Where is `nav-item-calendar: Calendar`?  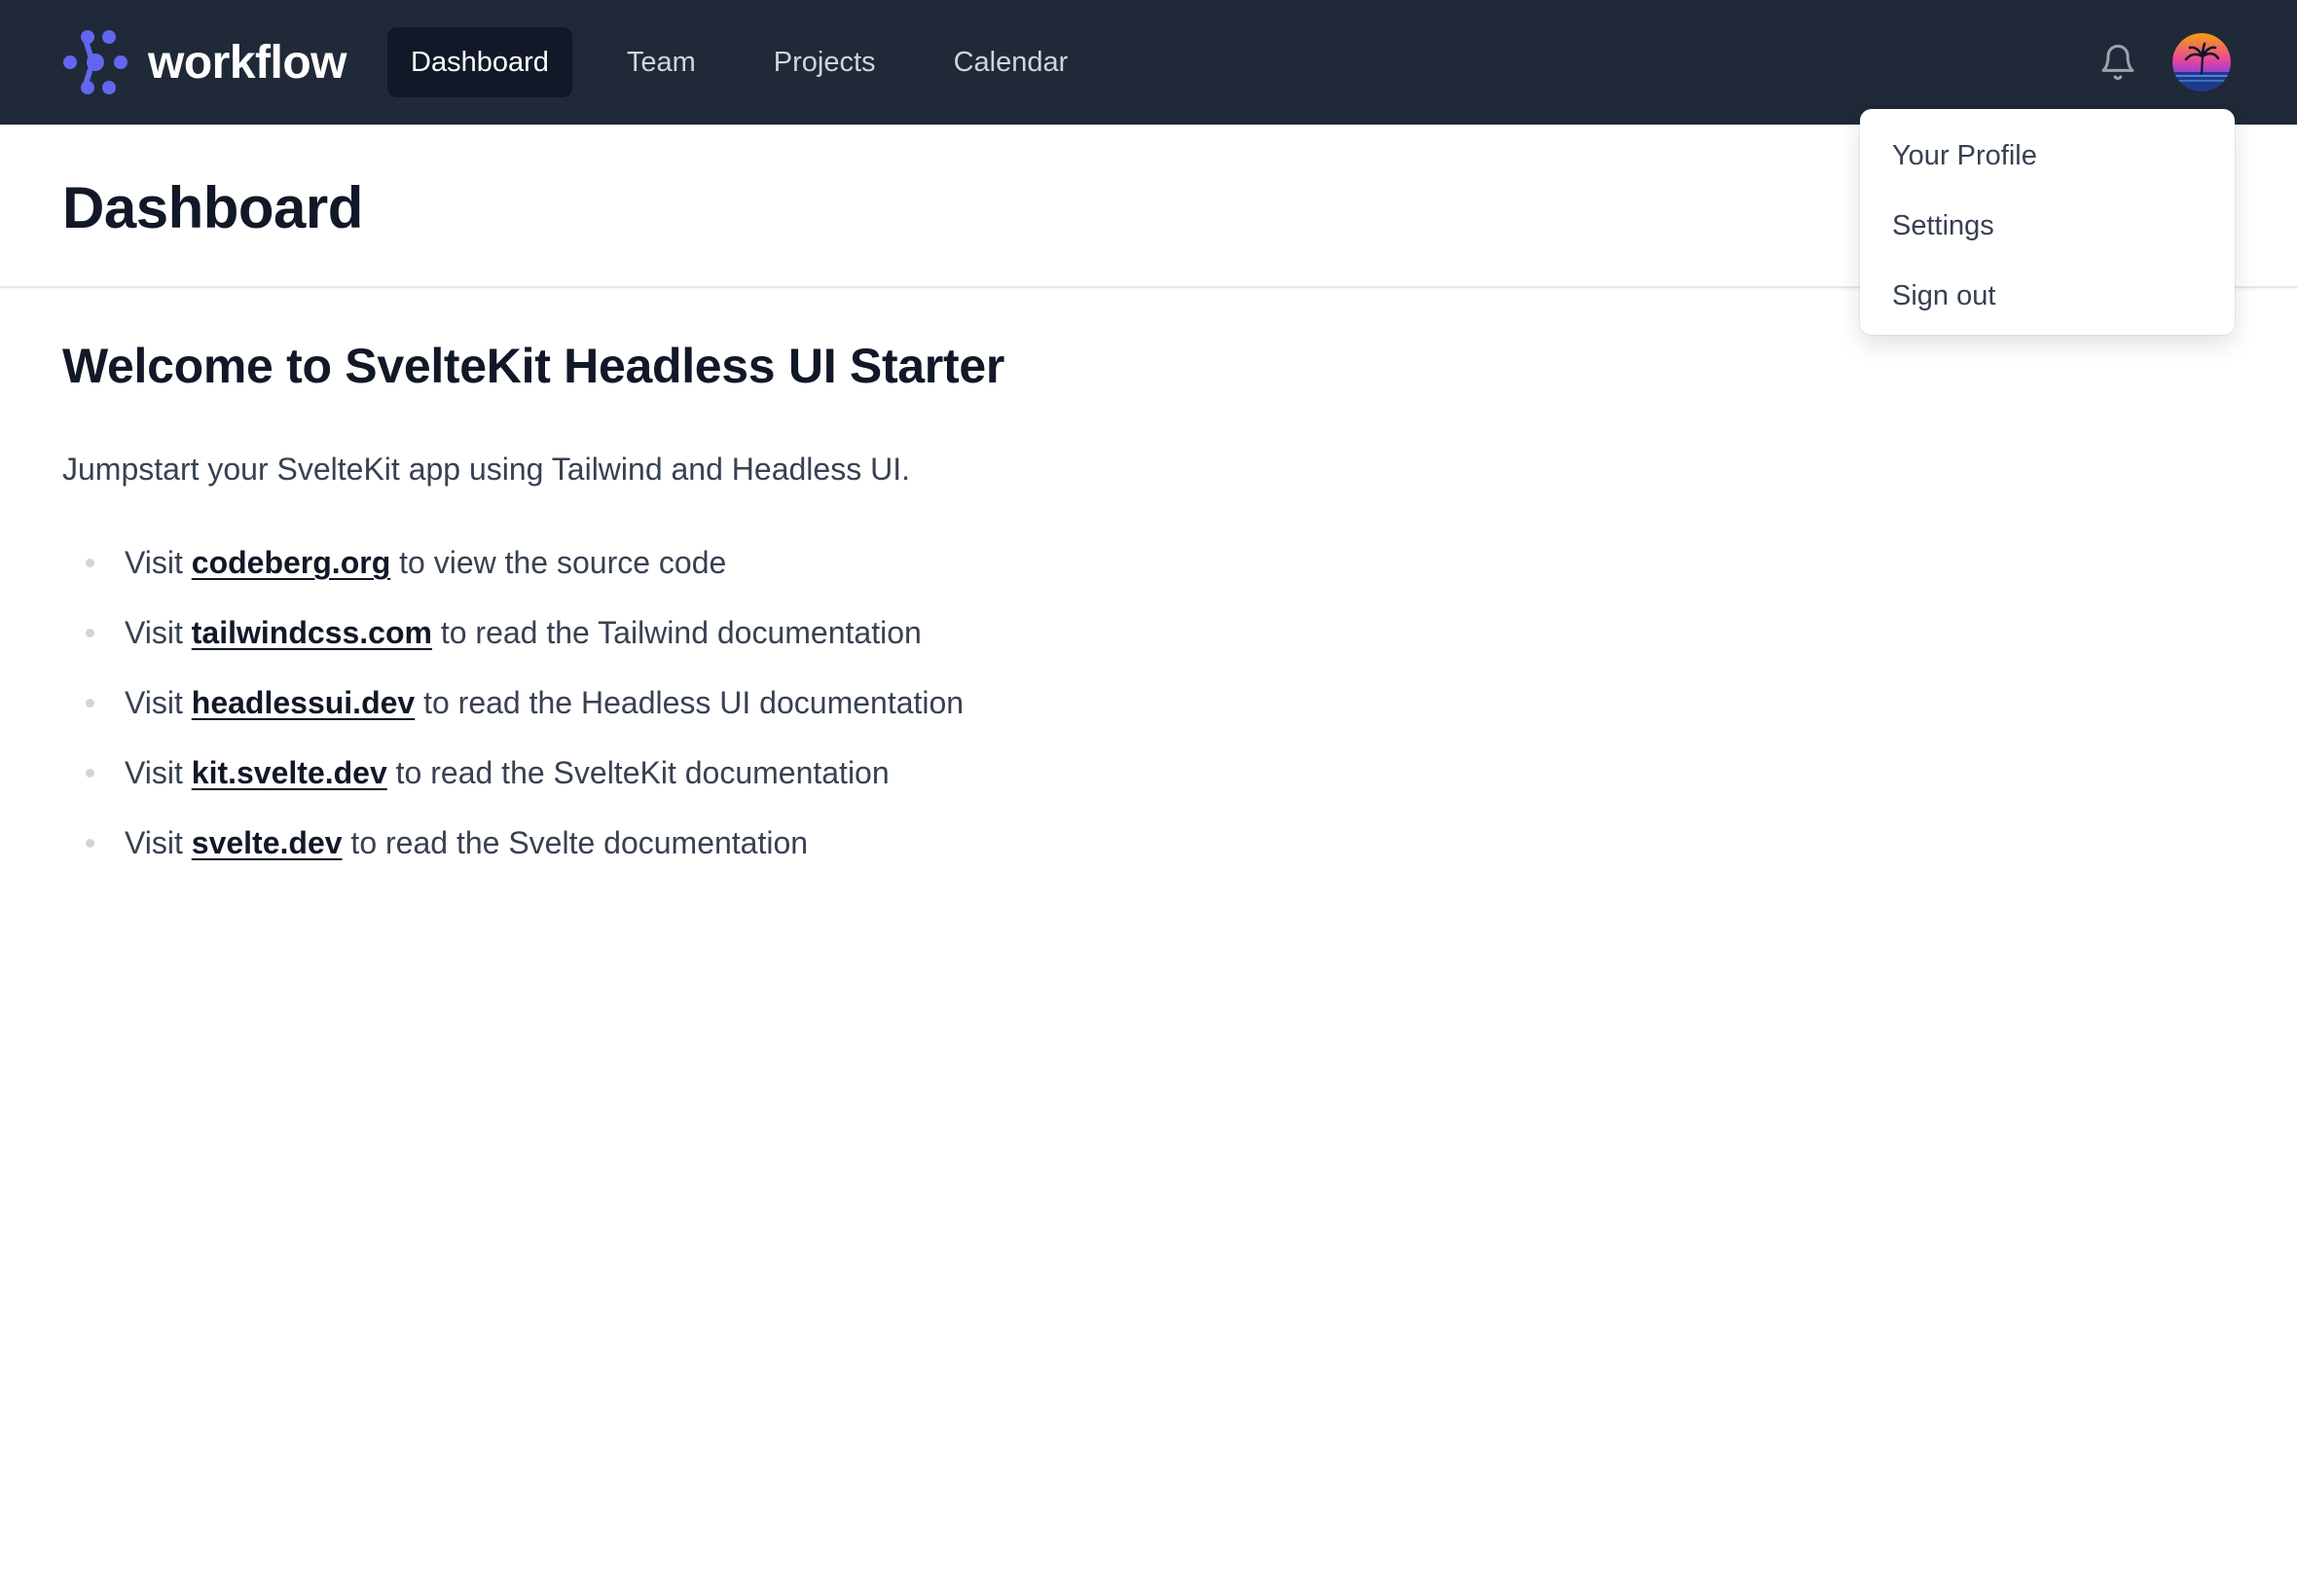
nav-item-calendar: Calendar is located at coordinates (1011, 62).